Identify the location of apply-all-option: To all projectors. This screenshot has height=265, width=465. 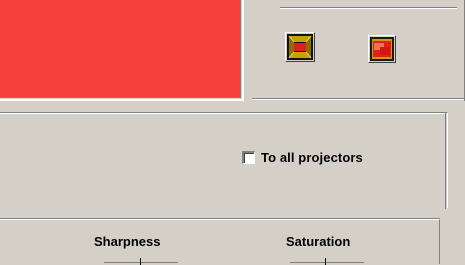
(302, 157).